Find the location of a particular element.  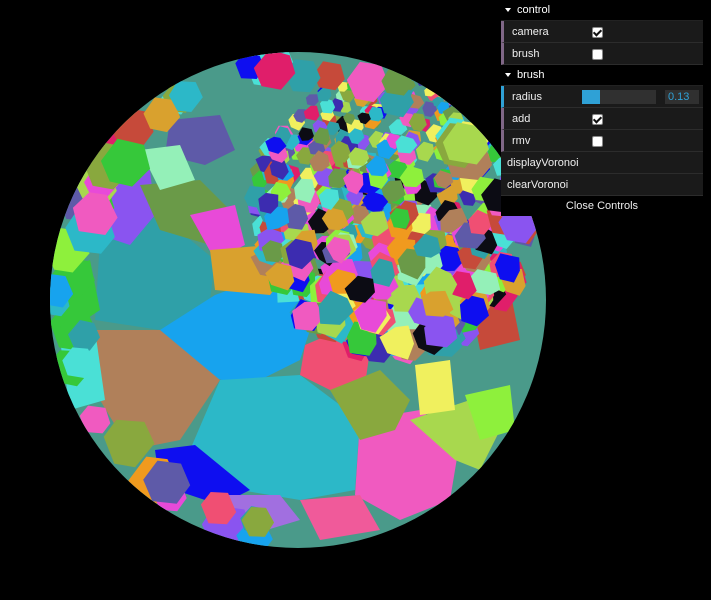

camera-control: camera is located at coordinates (602, 32).